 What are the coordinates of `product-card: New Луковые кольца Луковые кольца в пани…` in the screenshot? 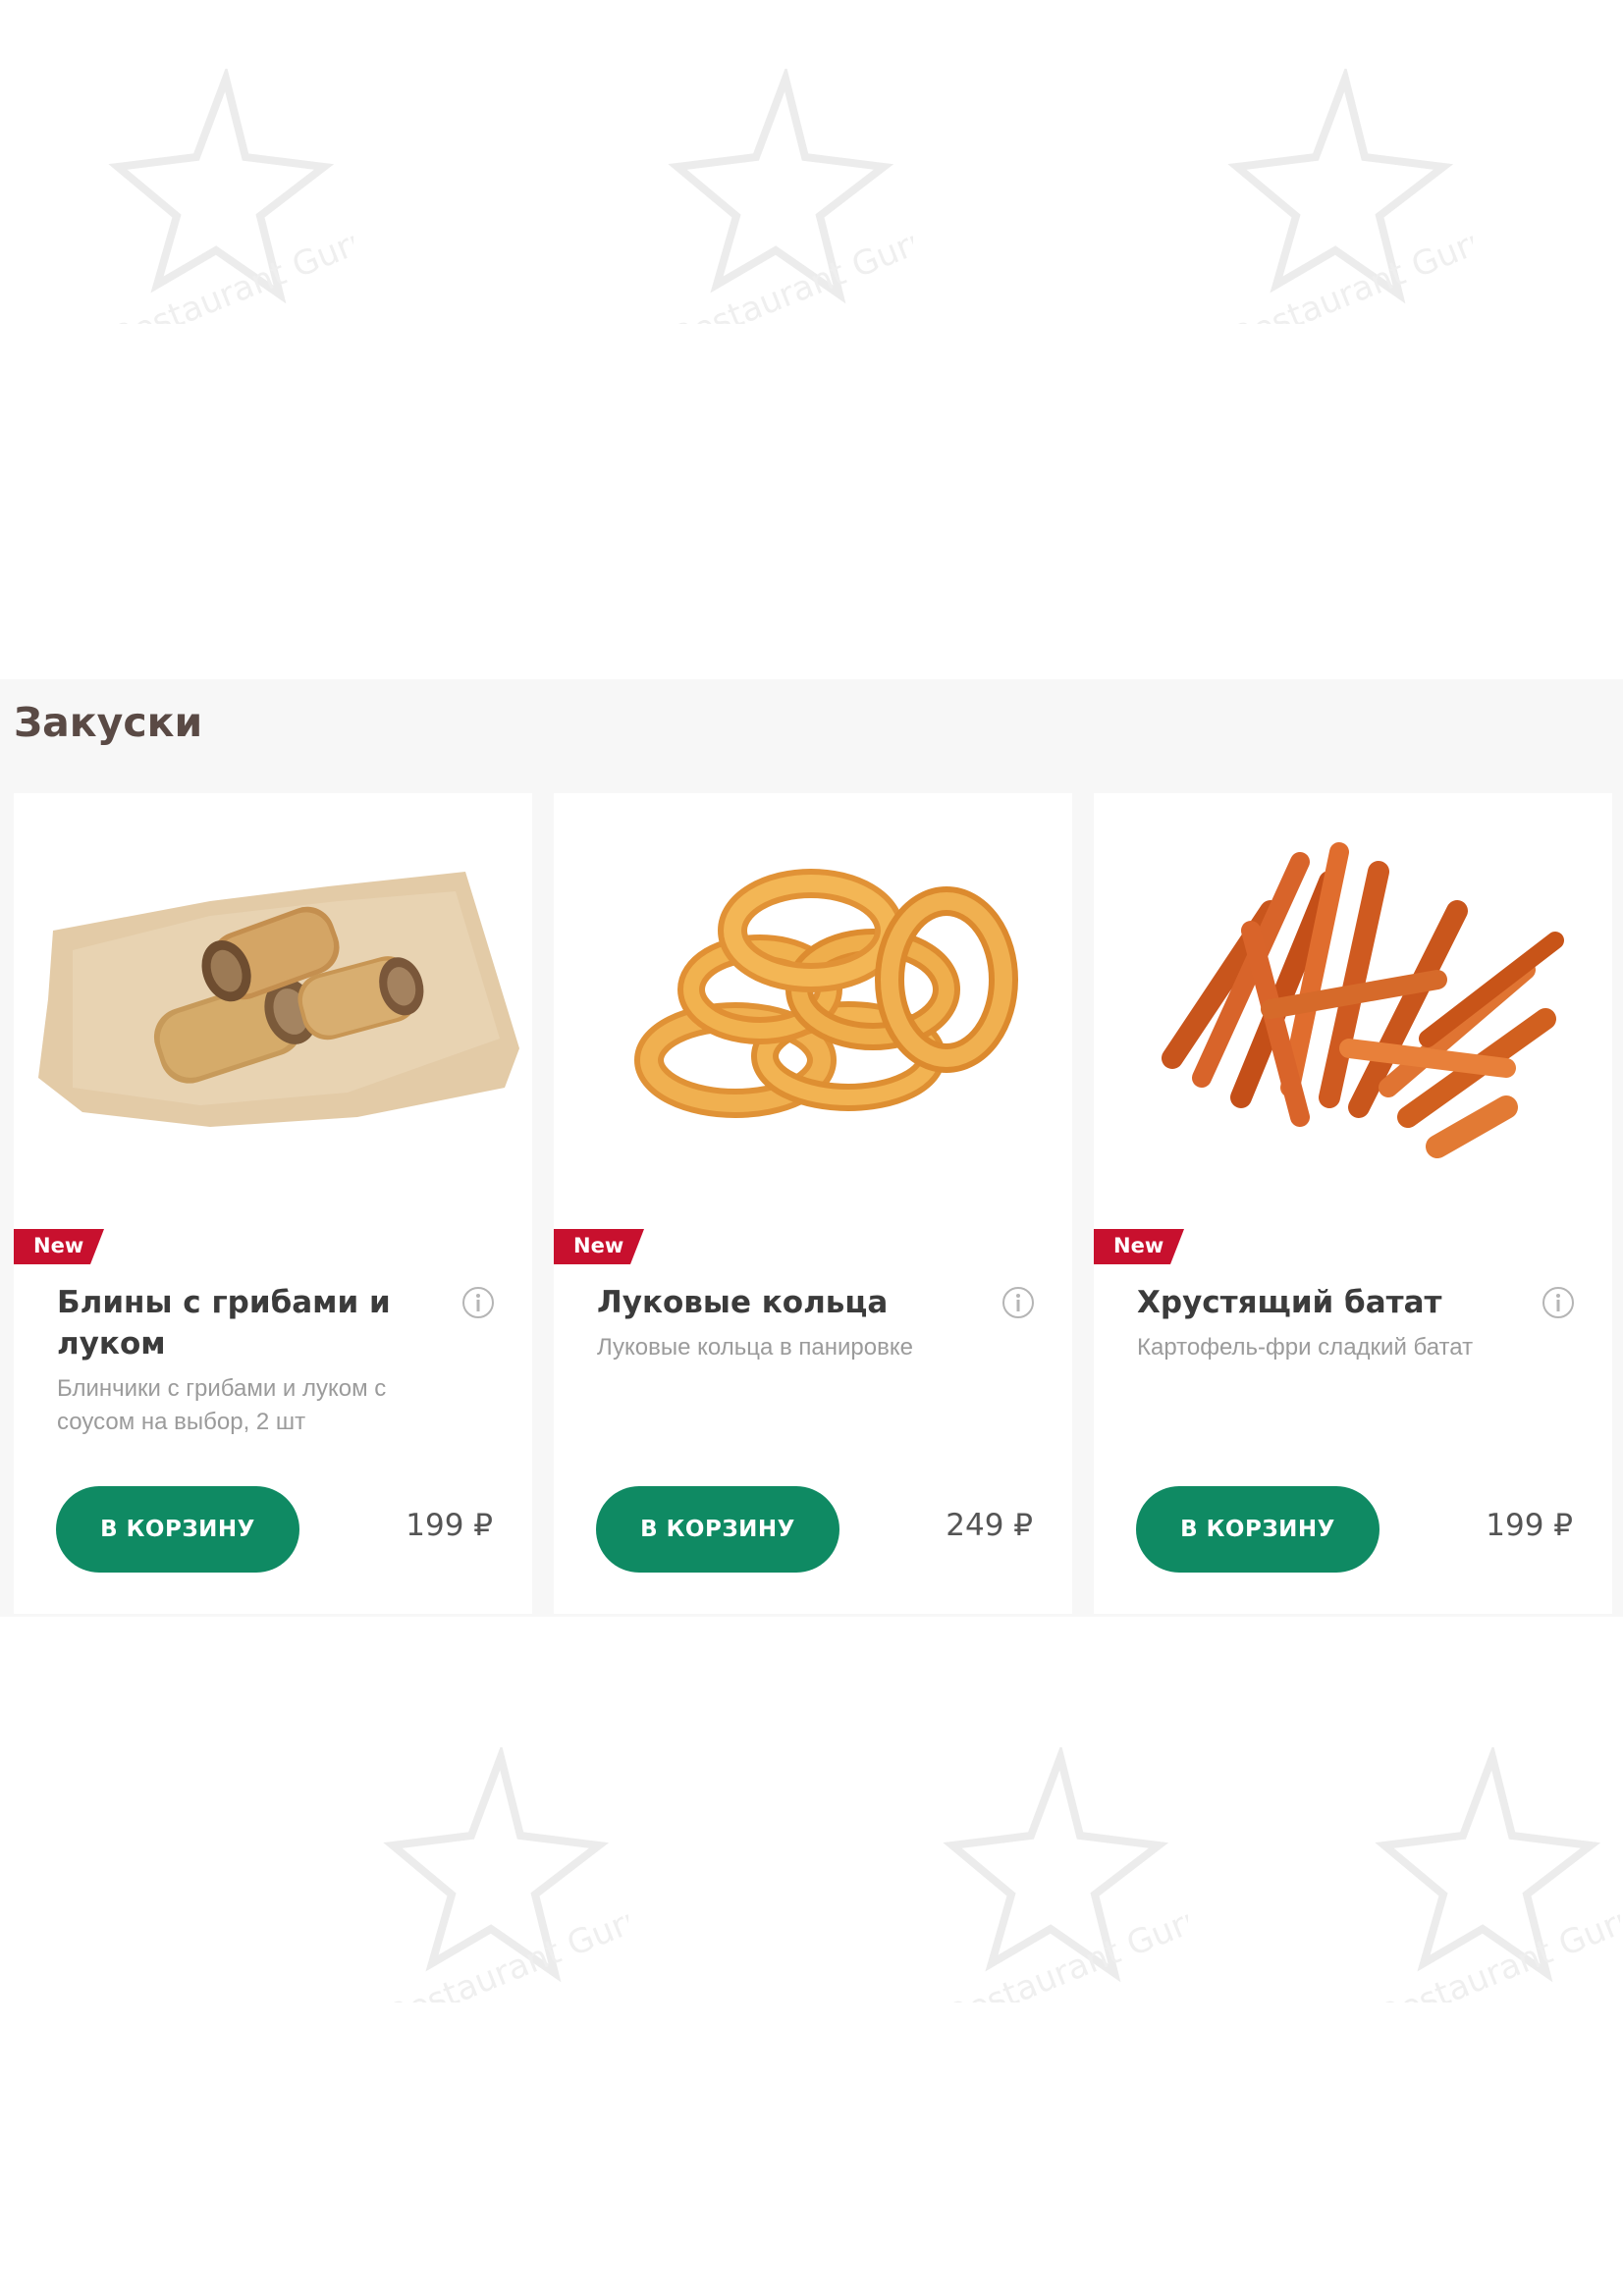 It's located at (813, 1203).